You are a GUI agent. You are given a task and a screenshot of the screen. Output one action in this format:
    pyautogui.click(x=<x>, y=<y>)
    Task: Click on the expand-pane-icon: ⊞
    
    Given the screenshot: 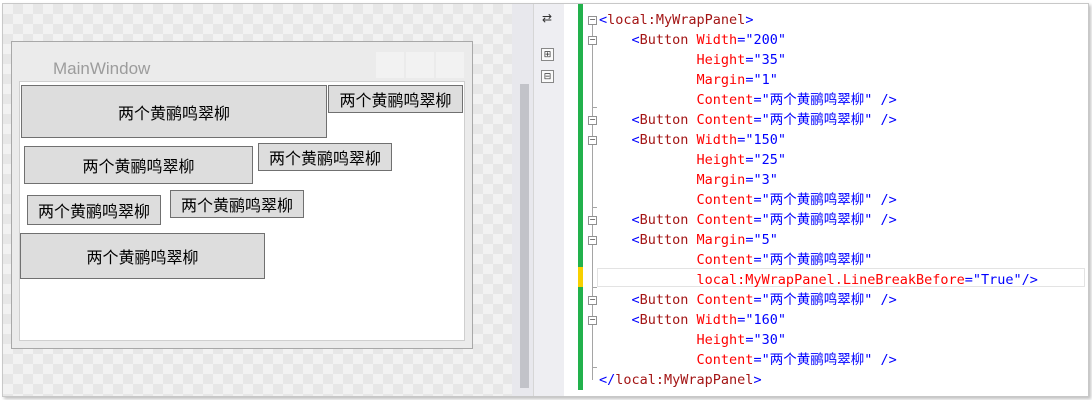 What is the action you would take?
    pyautogui.click(x=547, y=54)
    